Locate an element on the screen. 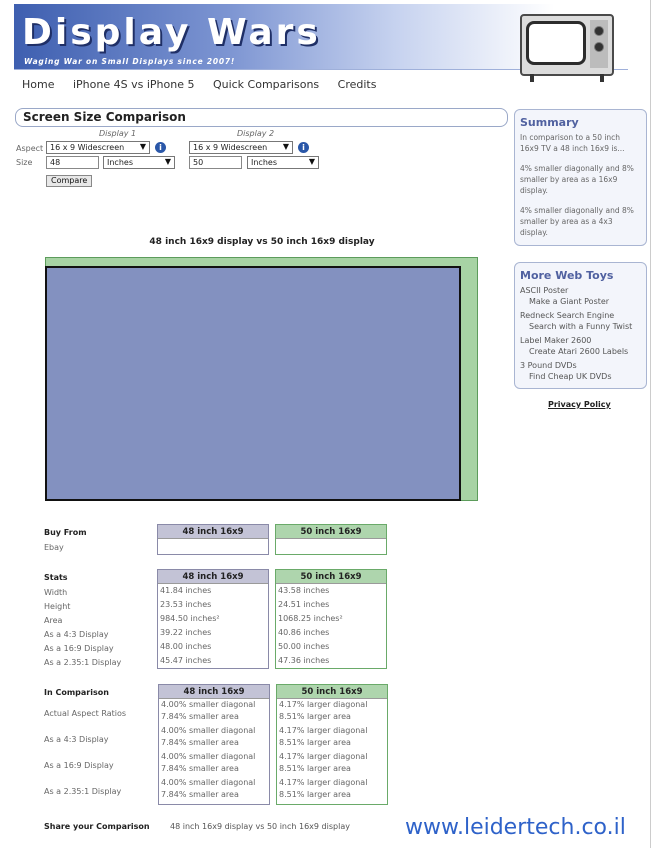 The width and height of the screenshot is (651, 848). stat-cell: 40.86 inches is located at coordinates (304, 632).